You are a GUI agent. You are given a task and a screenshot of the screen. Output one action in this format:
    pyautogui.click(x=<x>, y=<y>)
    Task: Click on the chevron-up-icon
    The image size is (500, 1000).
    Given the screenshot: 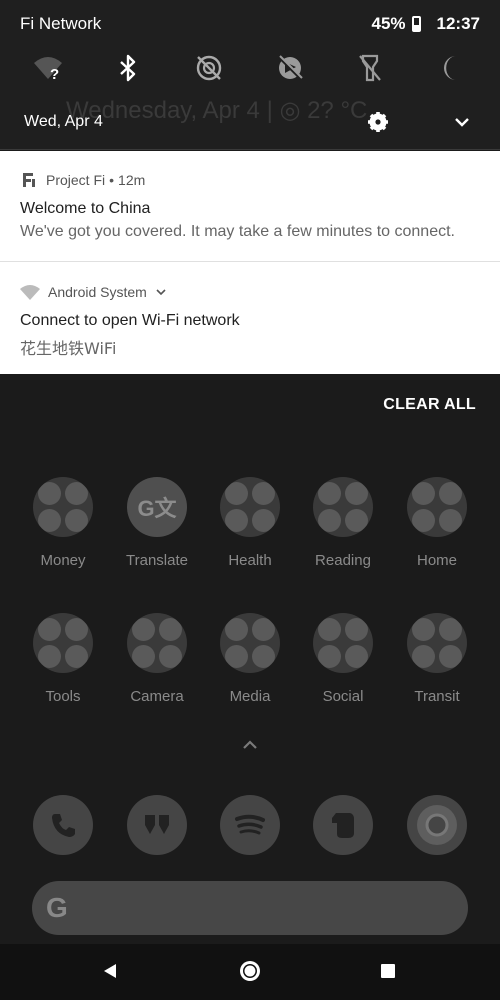 What is the action you would take?
    pyautogui.click(x=250, y=745)
    